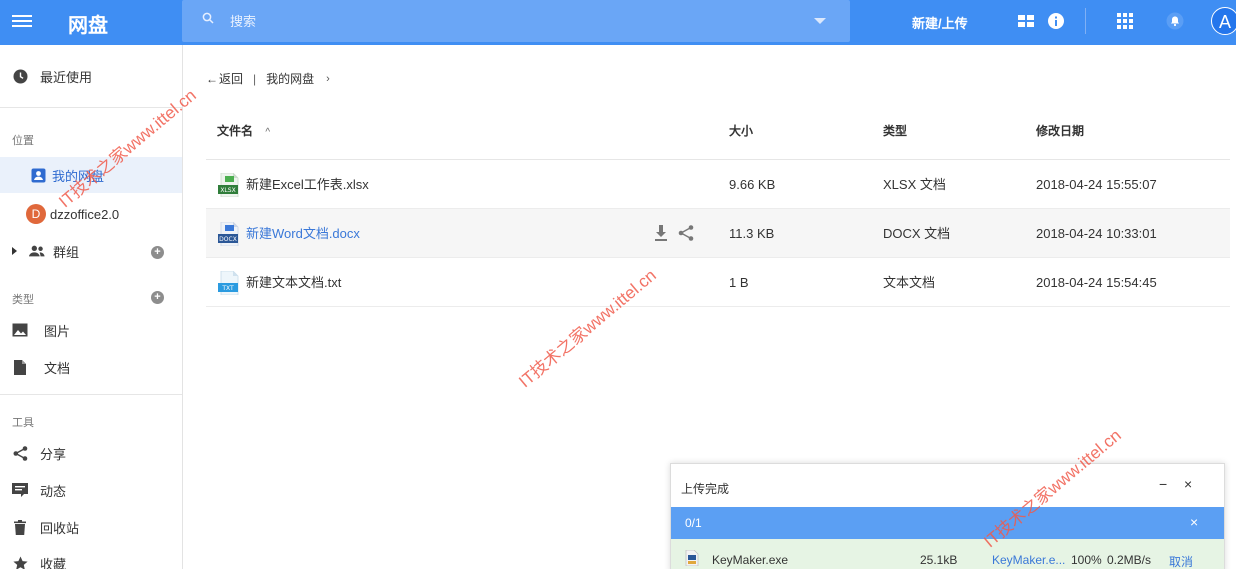  Describe the element at coordinates (1181, 561) in the screenshot. I see `cancel-upload-button: 取消` at that location.